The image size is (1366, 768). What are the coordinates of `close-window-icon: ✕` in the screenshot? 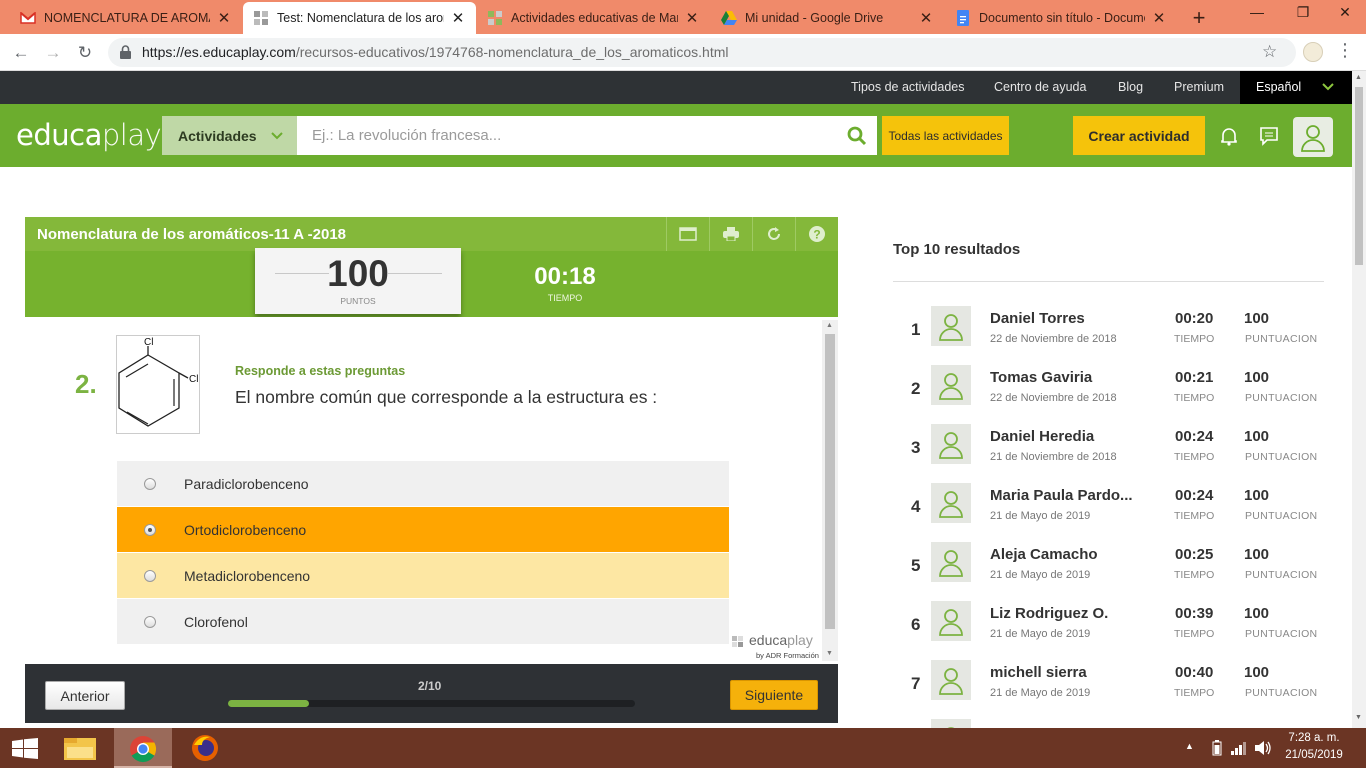 It's located at (1344, 12).